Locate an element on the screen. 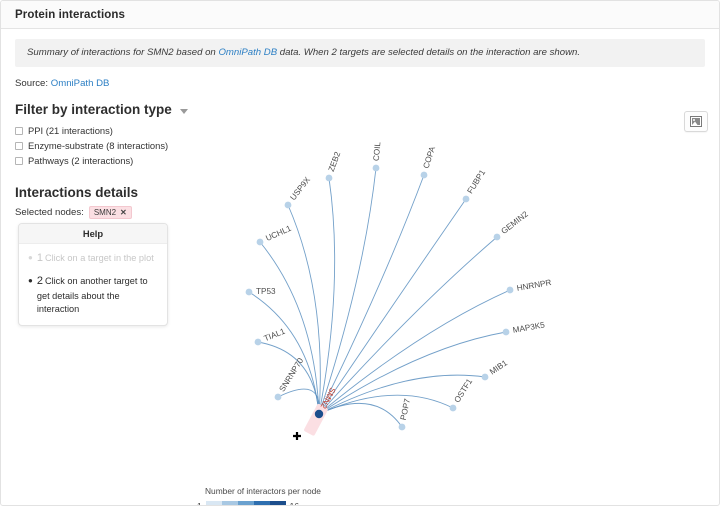 Image resolution: width=720 pixels, height=506 pixels. network-node-label: USP9X is located at coordinates (301, 188).